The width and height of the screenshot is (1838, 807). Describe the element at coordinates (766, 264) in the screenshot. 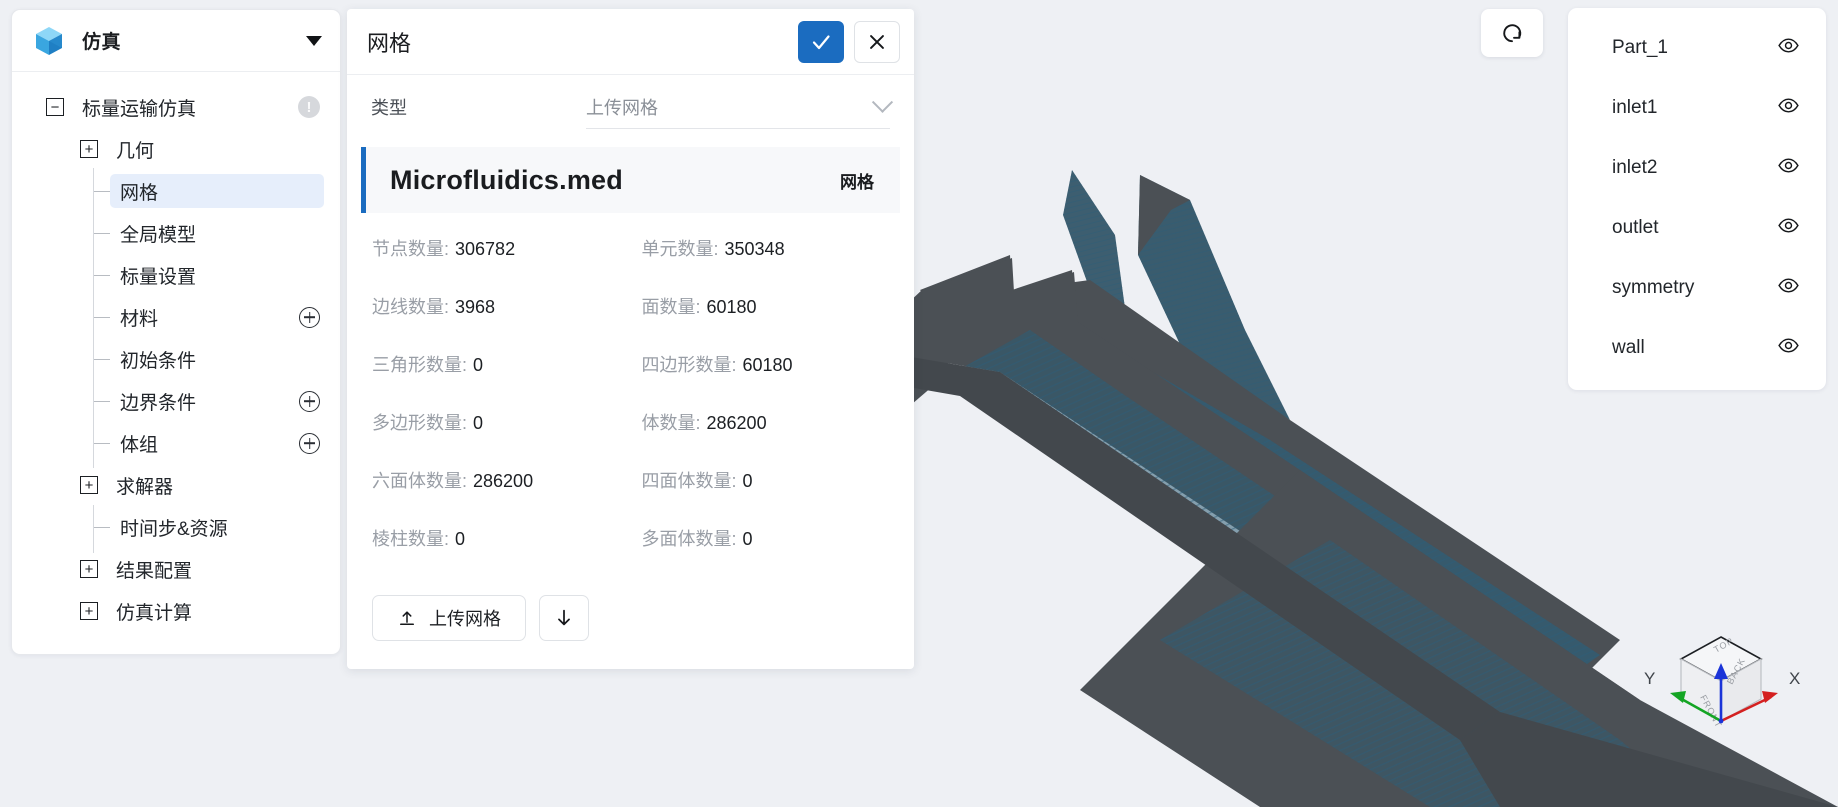

I see `stat-item: 单元数量: 350348` at that location.